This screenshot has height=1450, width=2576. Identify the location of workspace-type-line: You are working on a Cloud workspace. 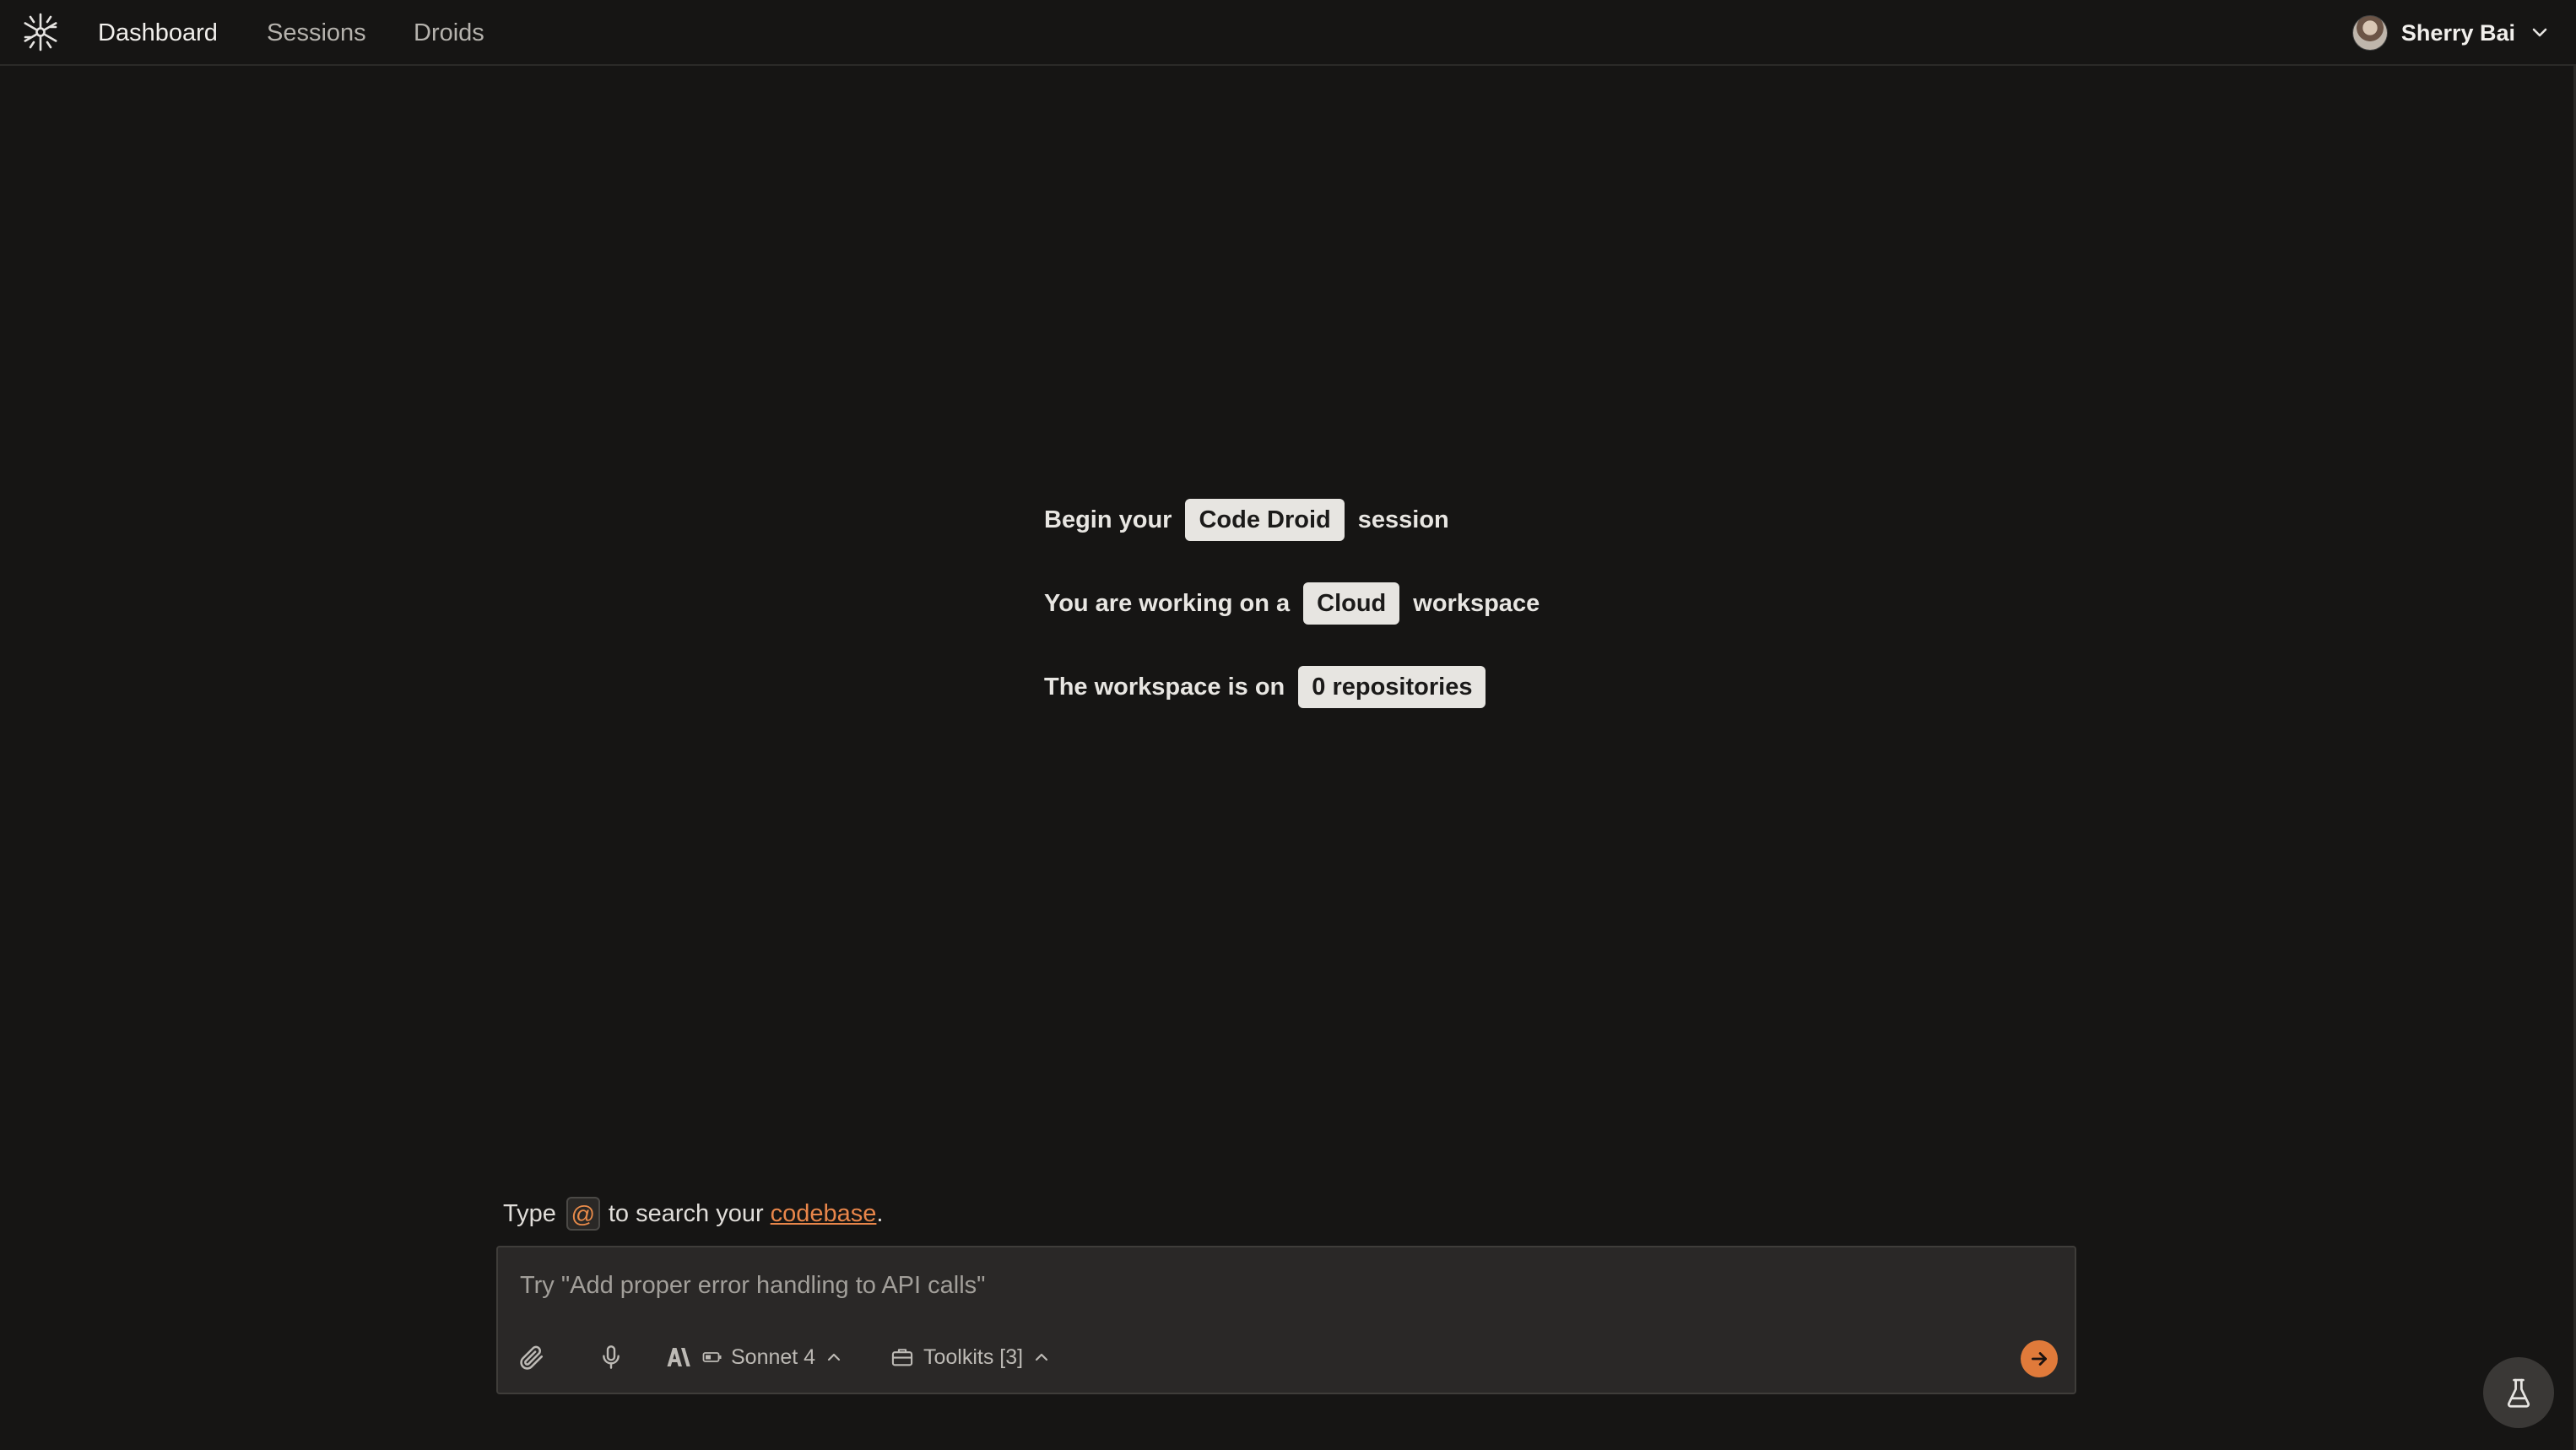
(1292, 604).